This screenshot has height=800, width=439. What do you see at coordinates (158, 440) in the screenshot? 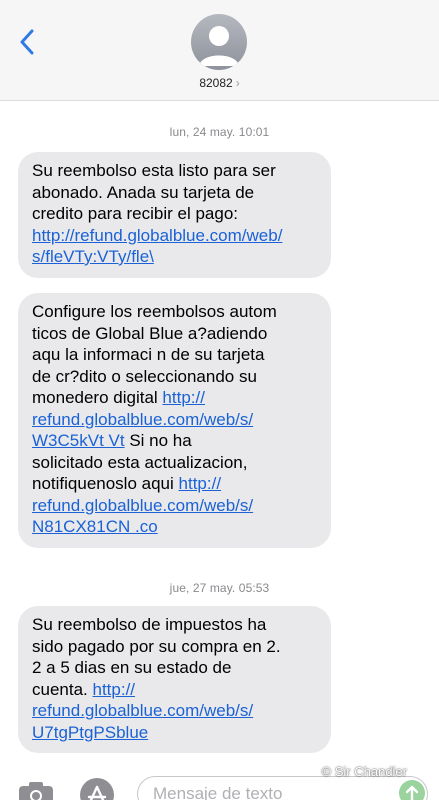
I see `message-text: Si no ha` at bounding box center [158, 440].